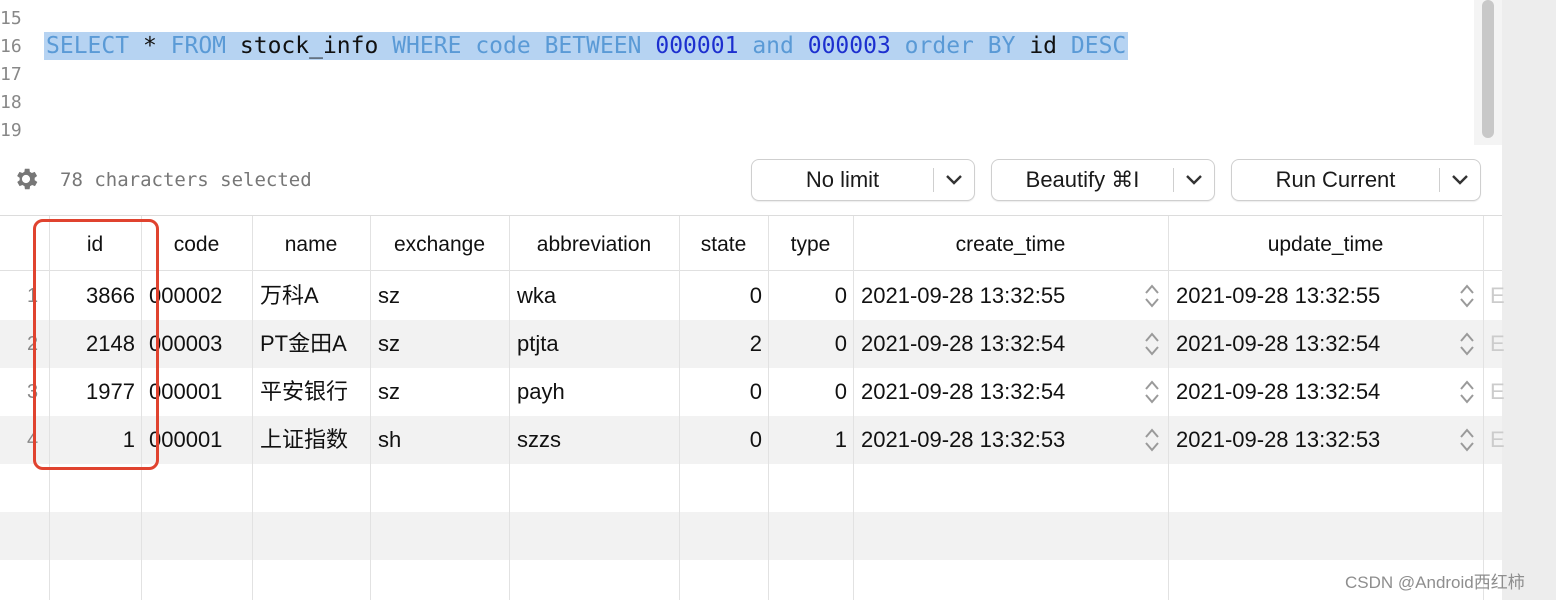 This screenshot has height=600, width=1556. I want to click on cell-abbreviation: payh, so click(594, 392).